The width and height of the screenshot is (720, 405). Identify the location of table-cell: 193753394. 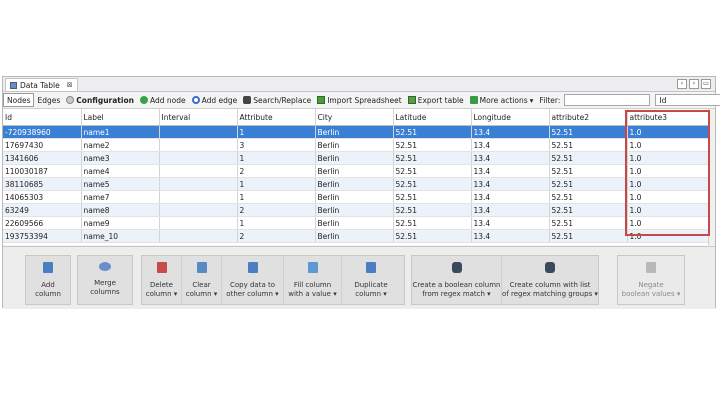
(42, 236).